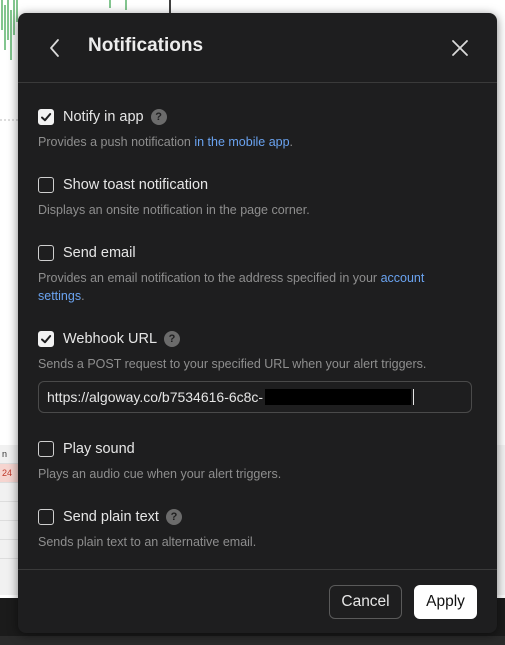  I want to click on bg-cell: n, so click(9, 454).